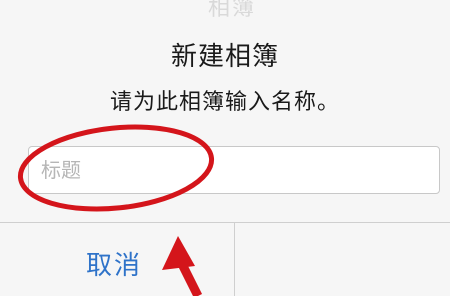  Describe the element at coordinates (224, 57) in the screenshot. I see `dialog-title: 新建相簿` at that location.